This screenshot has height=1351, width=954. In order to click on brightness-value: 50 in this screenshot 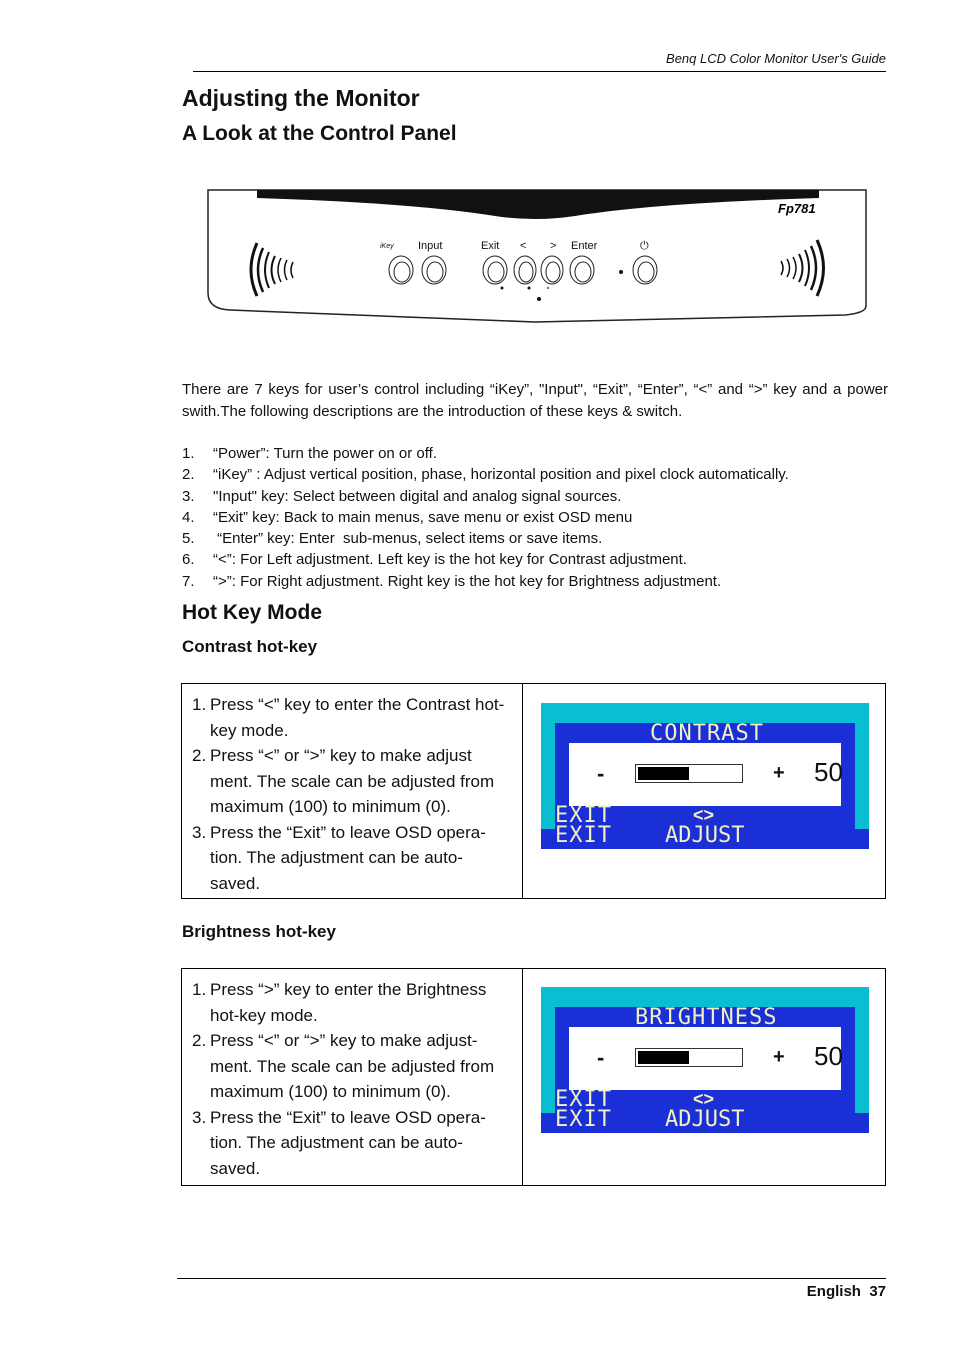, I will do `click(828, 1056)`.